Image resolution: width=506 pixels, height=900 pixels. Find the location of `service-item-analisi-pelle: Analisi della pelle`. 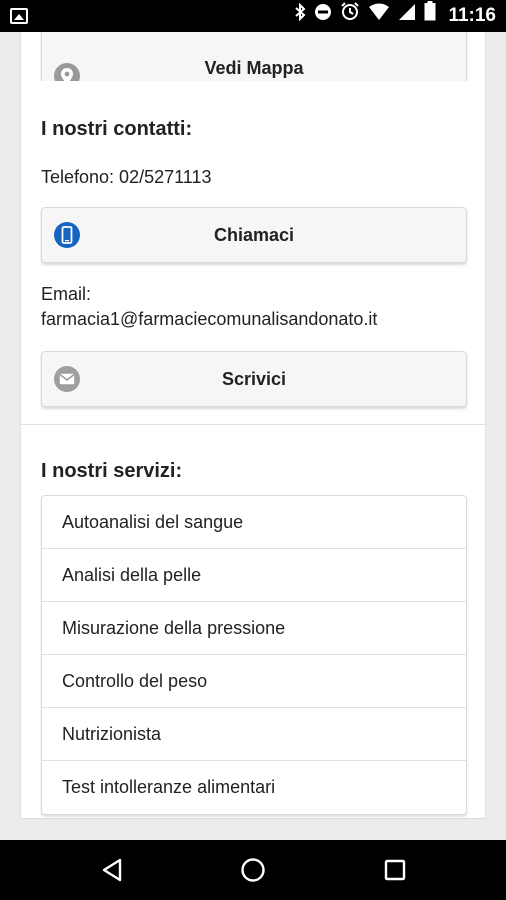

service-item-analisi-pelle: Analisi della pelle is located at coordinates (254, 575).